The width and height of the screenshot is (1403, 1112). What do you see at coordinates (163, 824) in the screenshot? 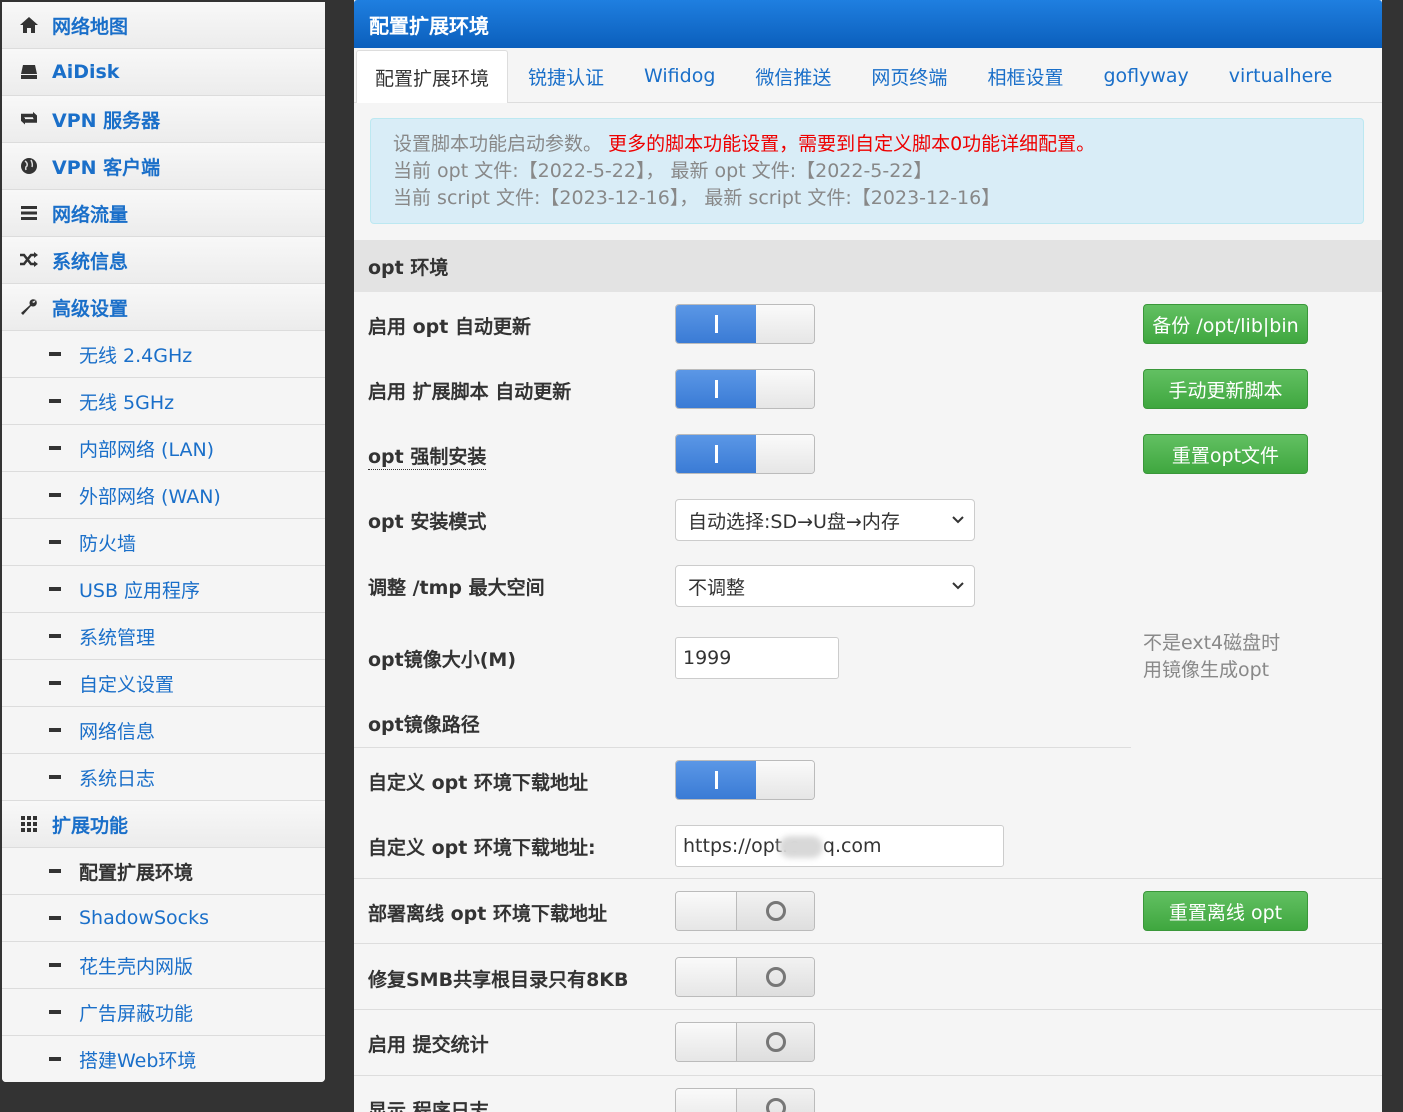
I see `sidebar-item-extensions: 扩展功能` at bounding box center [163, 824].